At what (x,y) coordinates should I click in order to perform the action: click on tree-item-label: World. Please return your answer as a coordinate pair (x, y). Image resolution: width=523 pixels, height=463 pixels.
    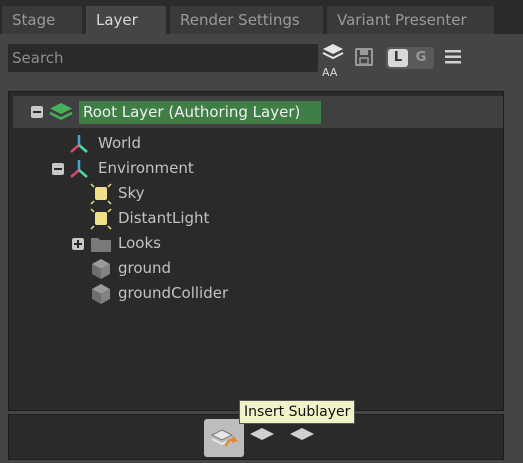
    Looking at the image, I should click on (119, 143).